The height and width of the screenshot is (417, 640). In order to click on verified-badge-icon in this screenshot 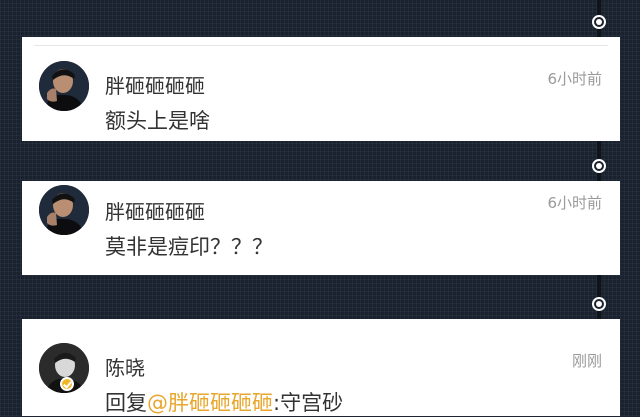, I will do `click(67, 384)`.